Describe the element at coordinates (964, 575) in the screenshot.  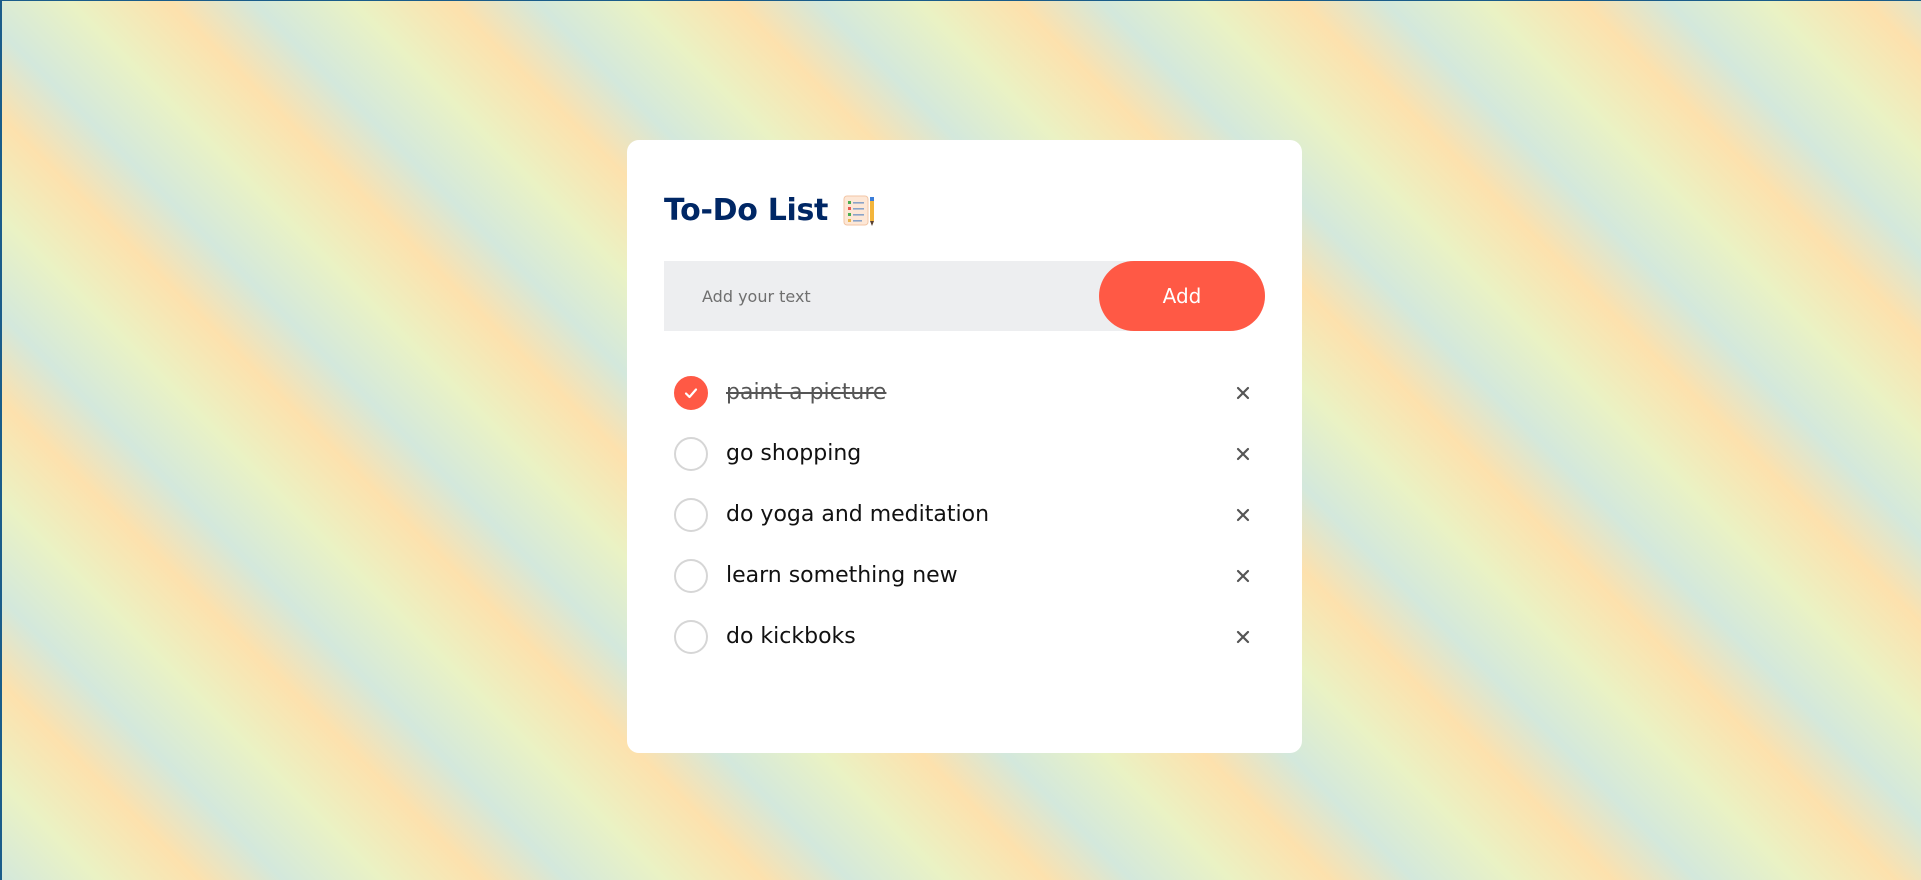
I see `task-item: learn something new` at that location.